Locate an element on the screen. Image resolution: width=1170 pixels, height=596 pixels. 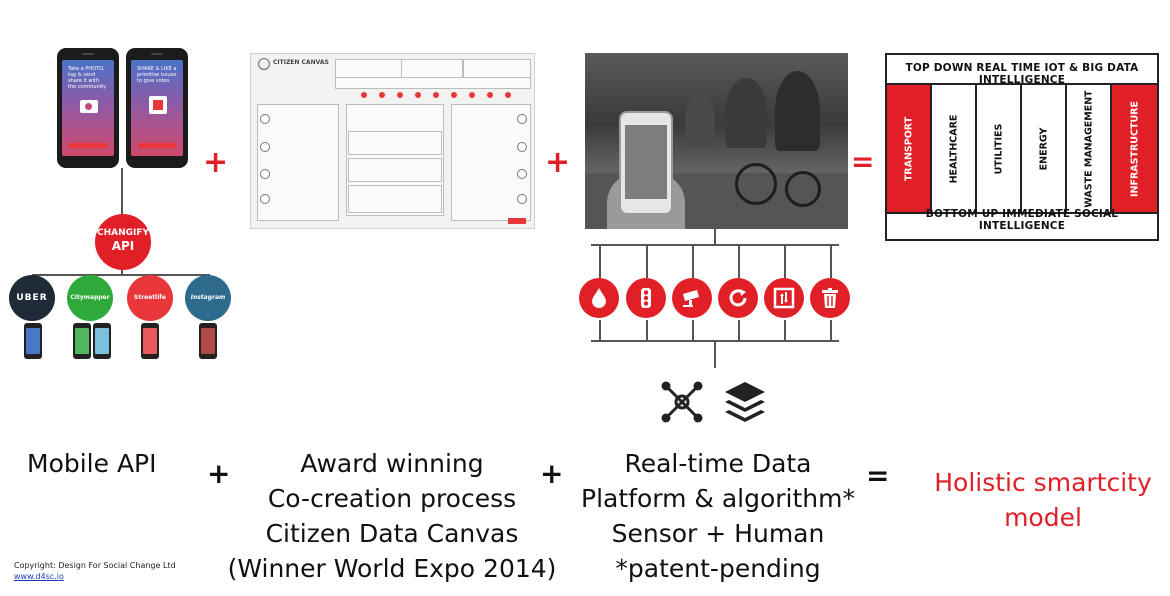
website-link: www.d4sc.io is located at coordinates (95, 576).